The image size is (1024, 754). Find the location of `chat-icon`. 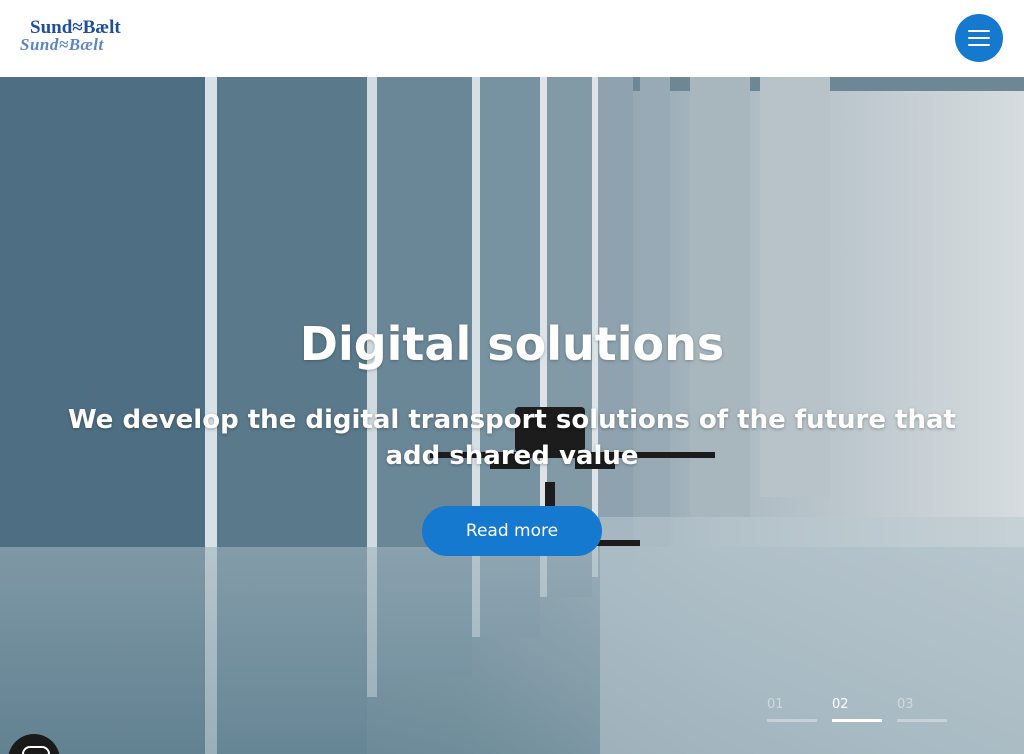

chat-icon is located at coordinates (36, 750).